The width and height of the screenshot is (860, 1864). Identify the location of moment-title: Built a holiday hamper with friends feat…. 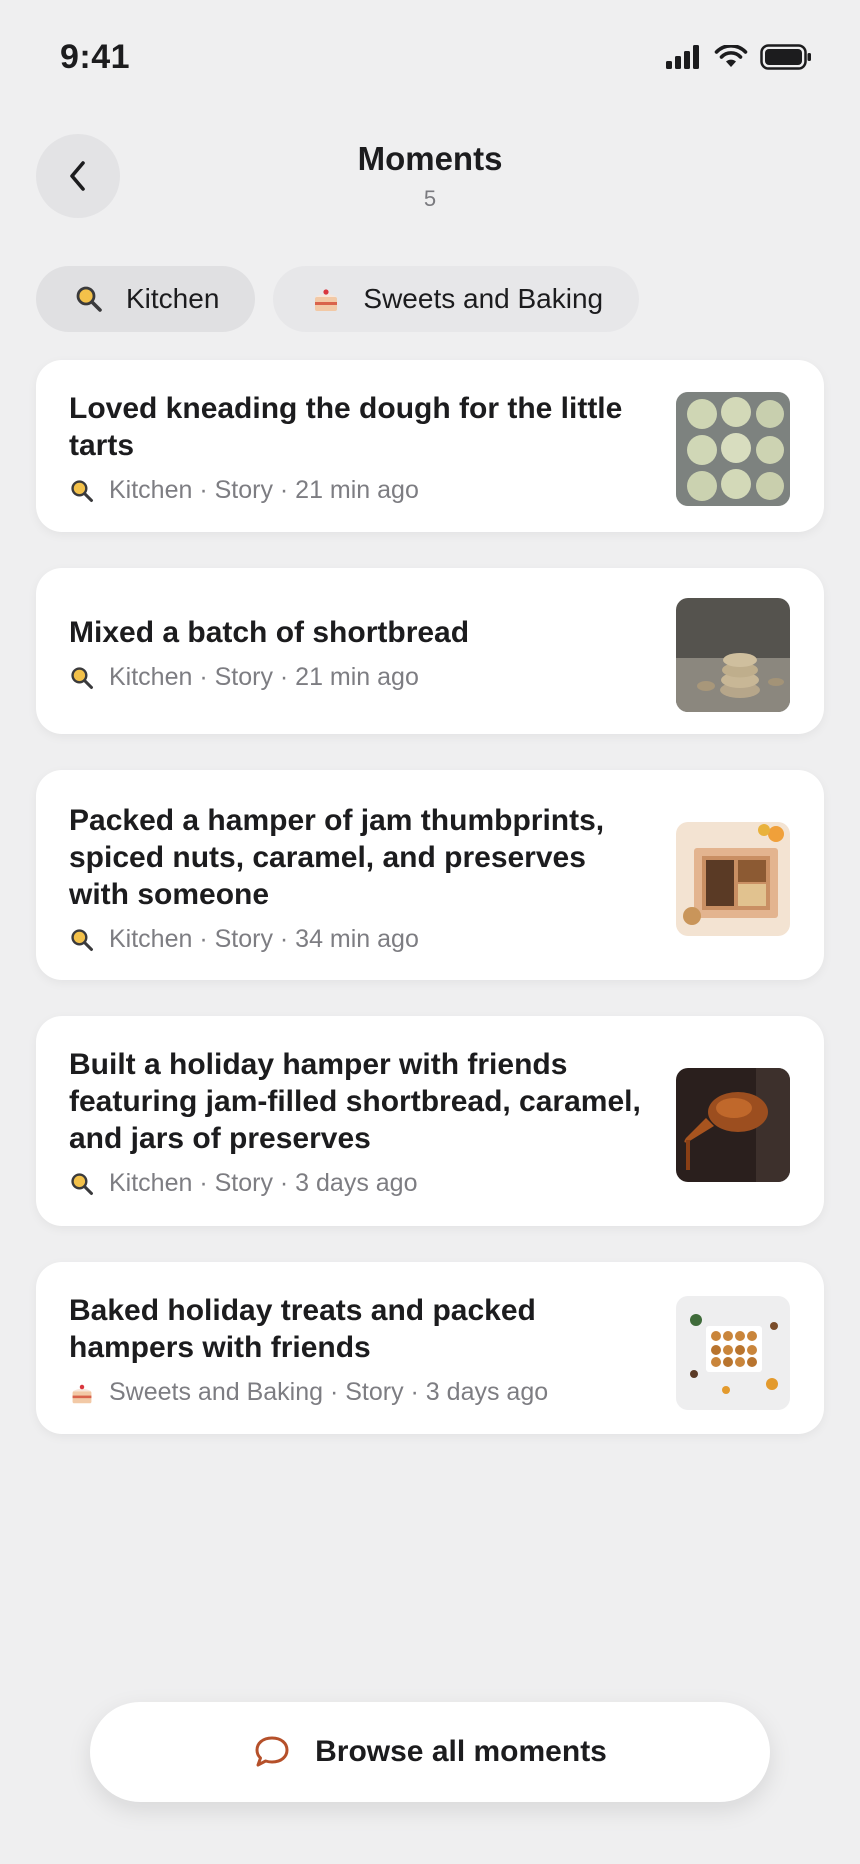
(355, 1101).